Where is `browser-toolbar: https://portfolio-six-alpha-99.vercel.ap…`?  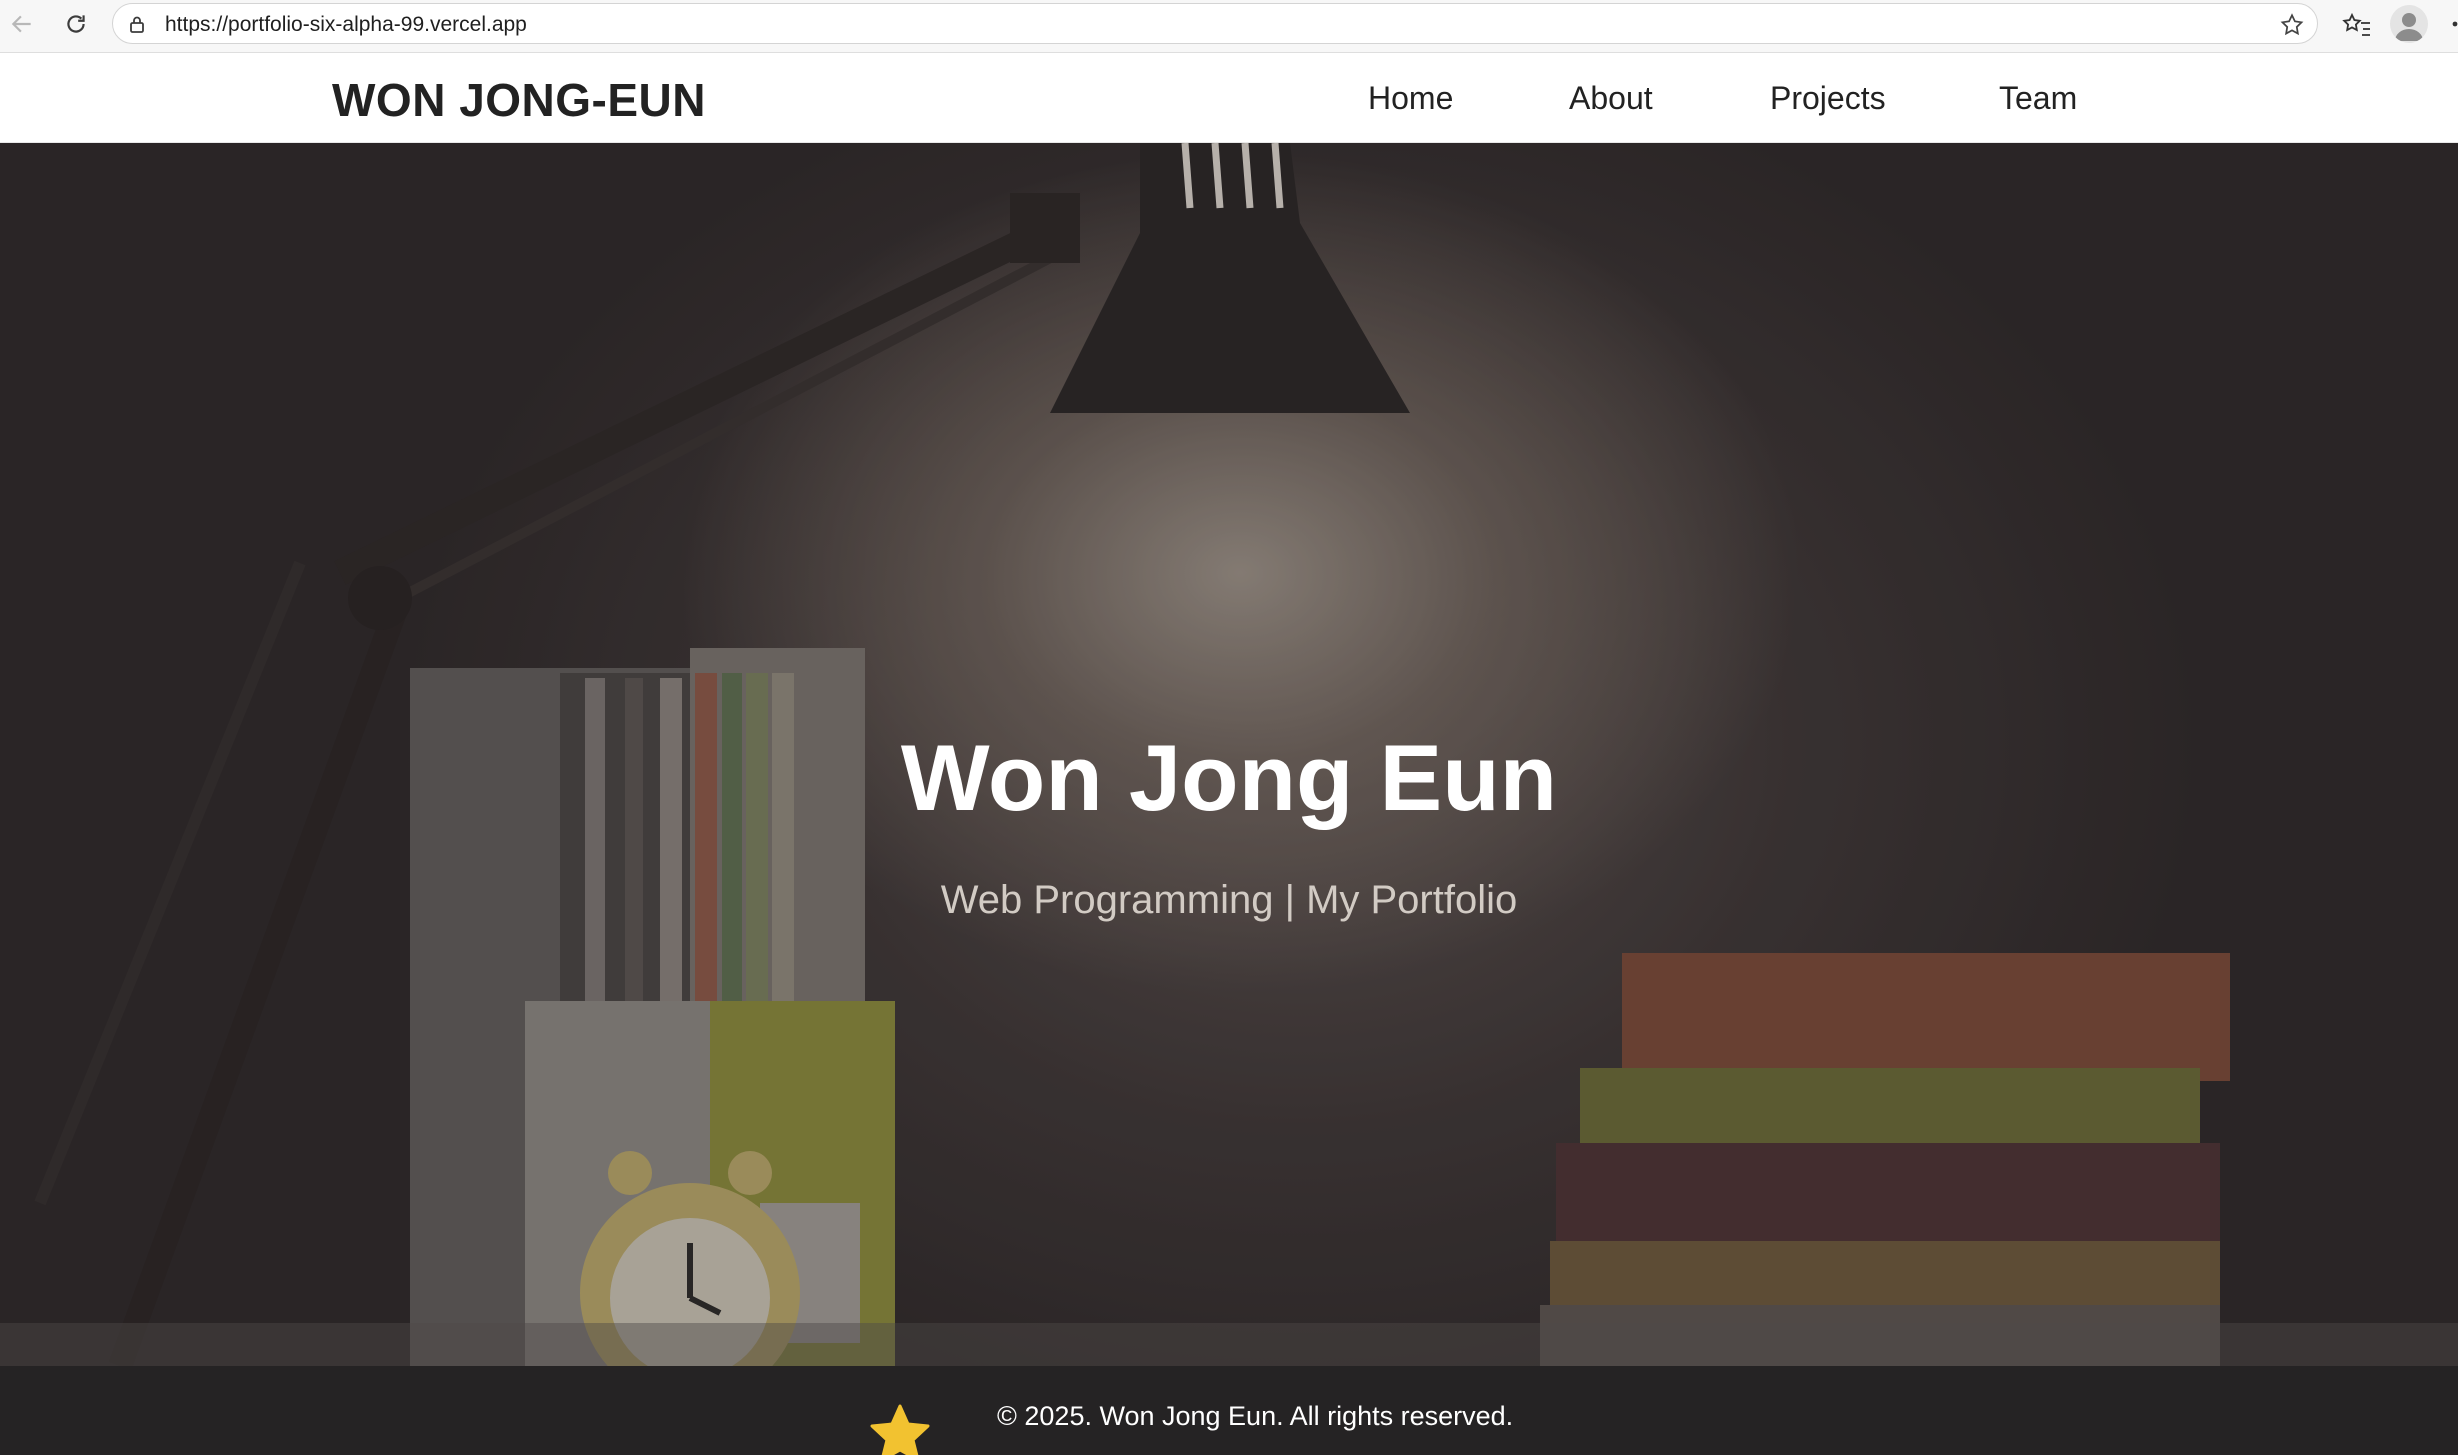
browser-toolbar: https://portfolio-six-alpha-99.vercel.ap… is located at coordinates (1229, 26).